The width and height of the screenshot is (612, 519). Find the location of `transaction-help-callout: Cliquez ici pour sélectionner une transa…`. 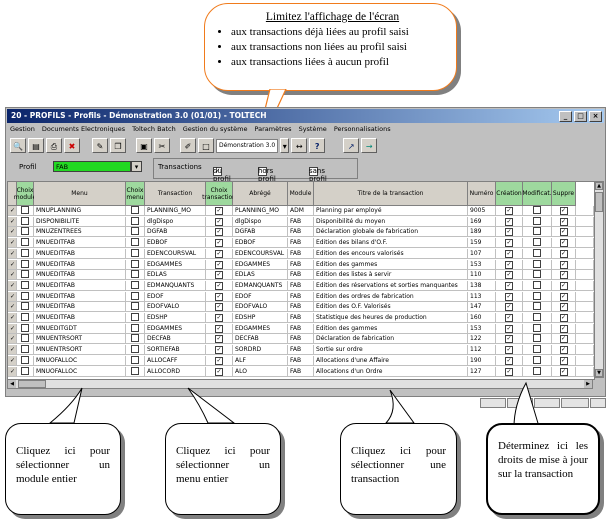

transaction-help-callout: Cliquez ici pour sélectionner une transa… is located at coordinates (398, 469).